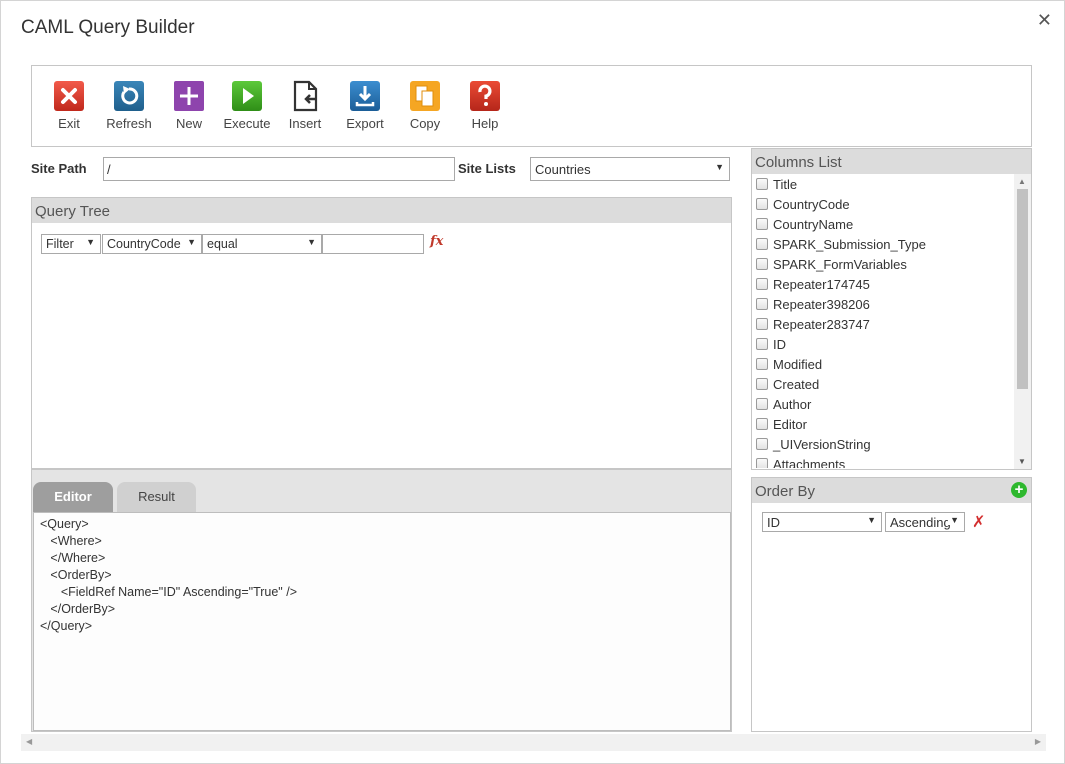  I want to click on add-icon: +, so click(1019, 490).